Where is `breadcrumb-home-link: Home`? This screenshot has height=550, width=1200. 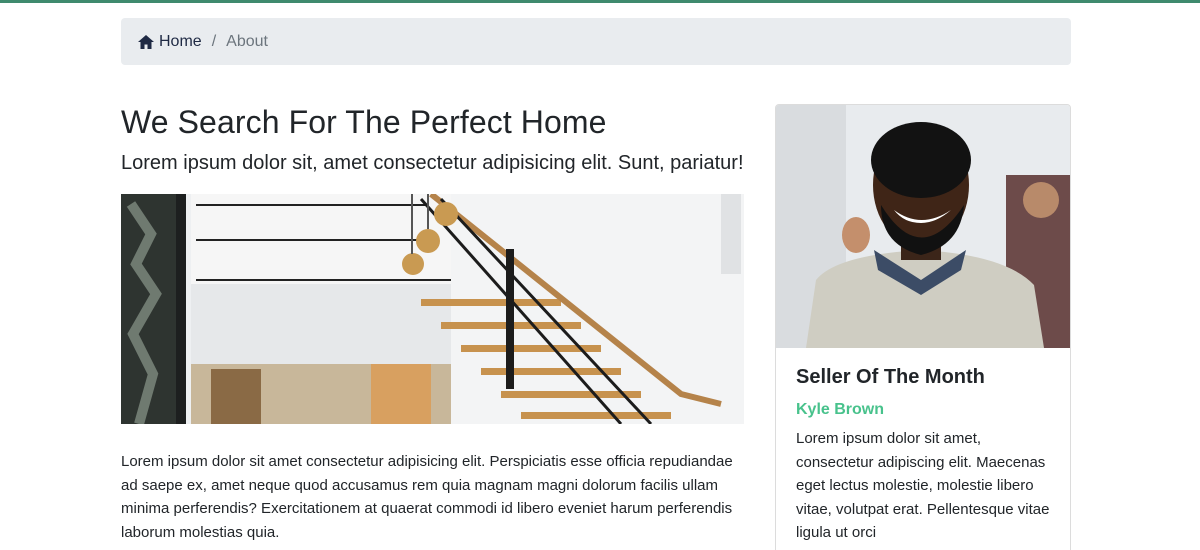 breadcrumb-home-link: Home is located at coordinates (169, 42).